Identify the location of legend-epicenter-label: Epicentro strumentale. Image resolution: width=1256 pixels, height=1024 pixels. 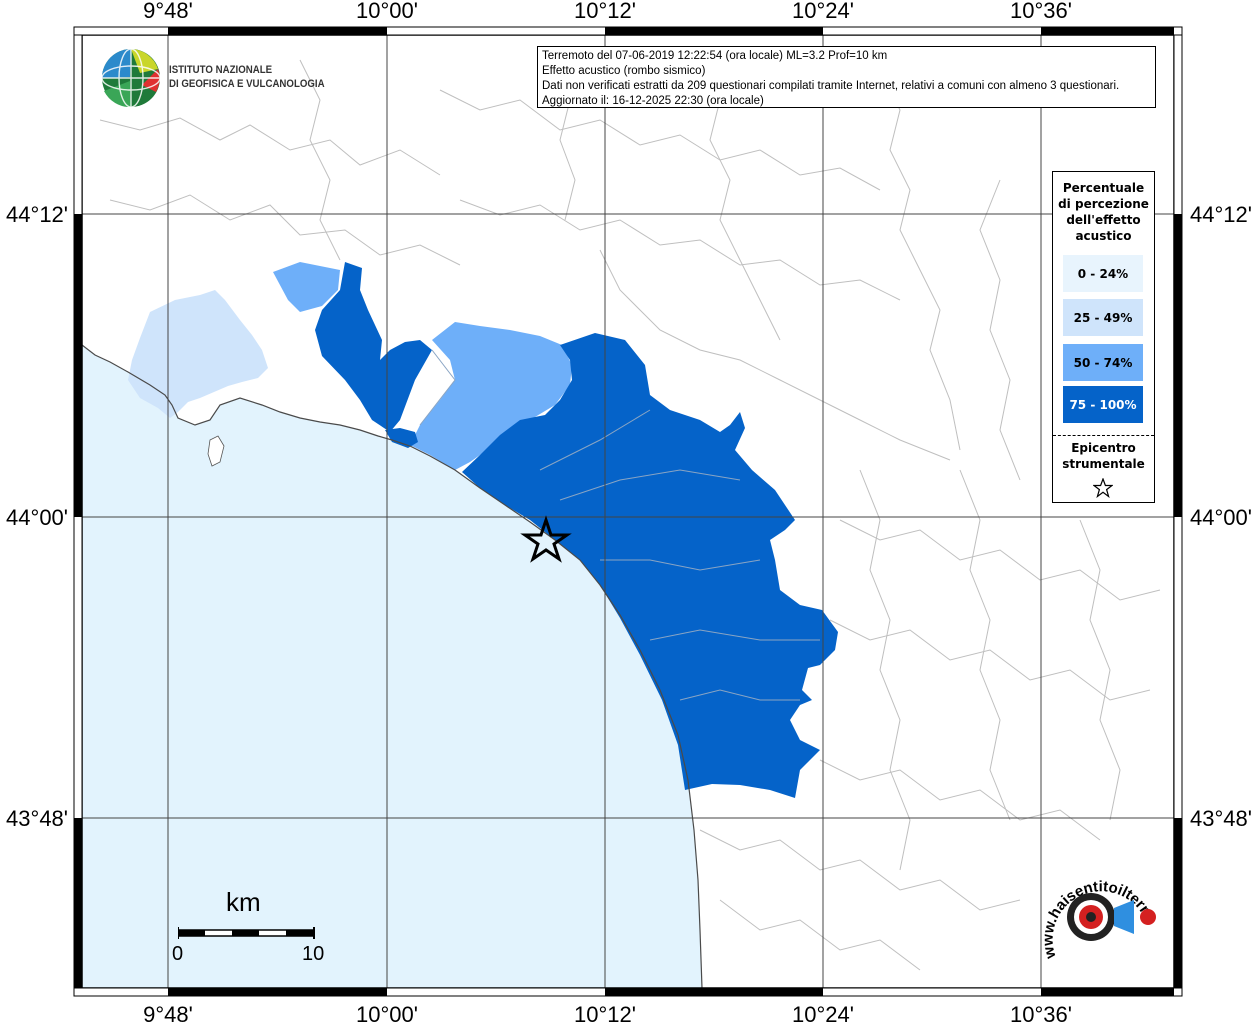
(1103, 456).